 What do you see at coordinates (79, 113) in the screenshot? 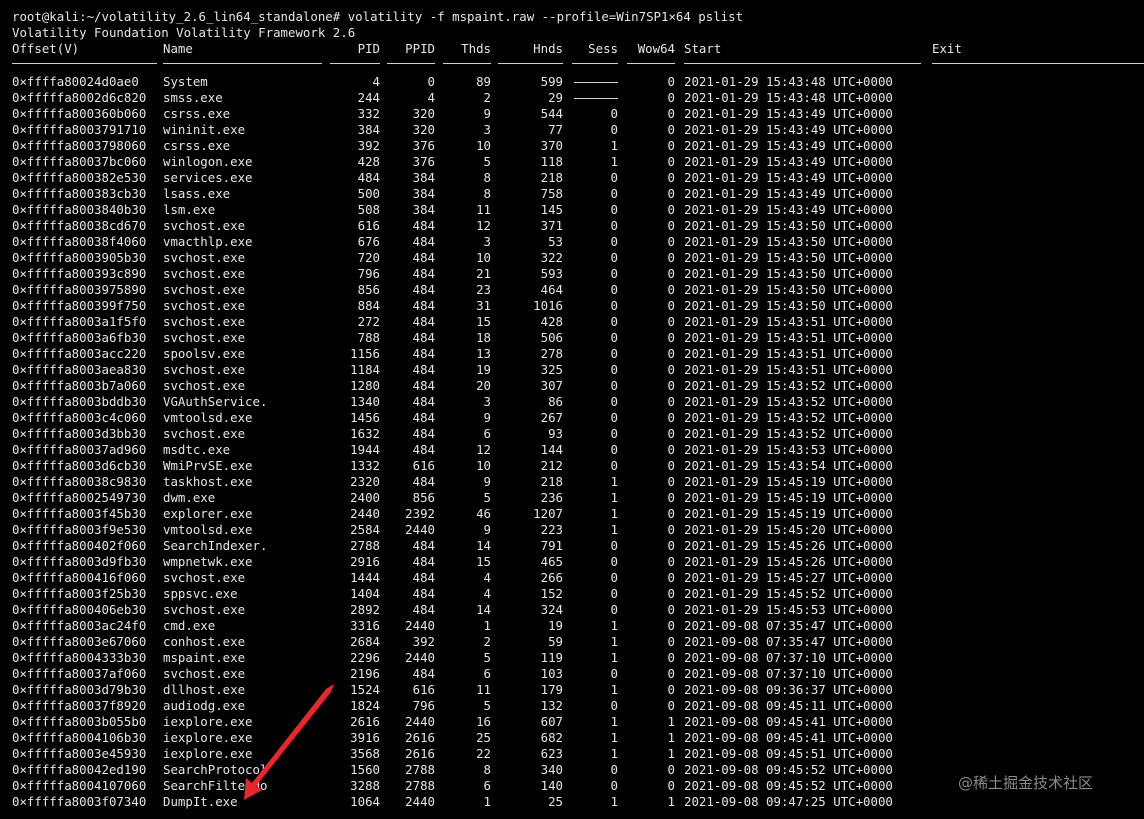
I see `cell-offset: 0×fffffa800360b060` at bounding box center [79, 113].